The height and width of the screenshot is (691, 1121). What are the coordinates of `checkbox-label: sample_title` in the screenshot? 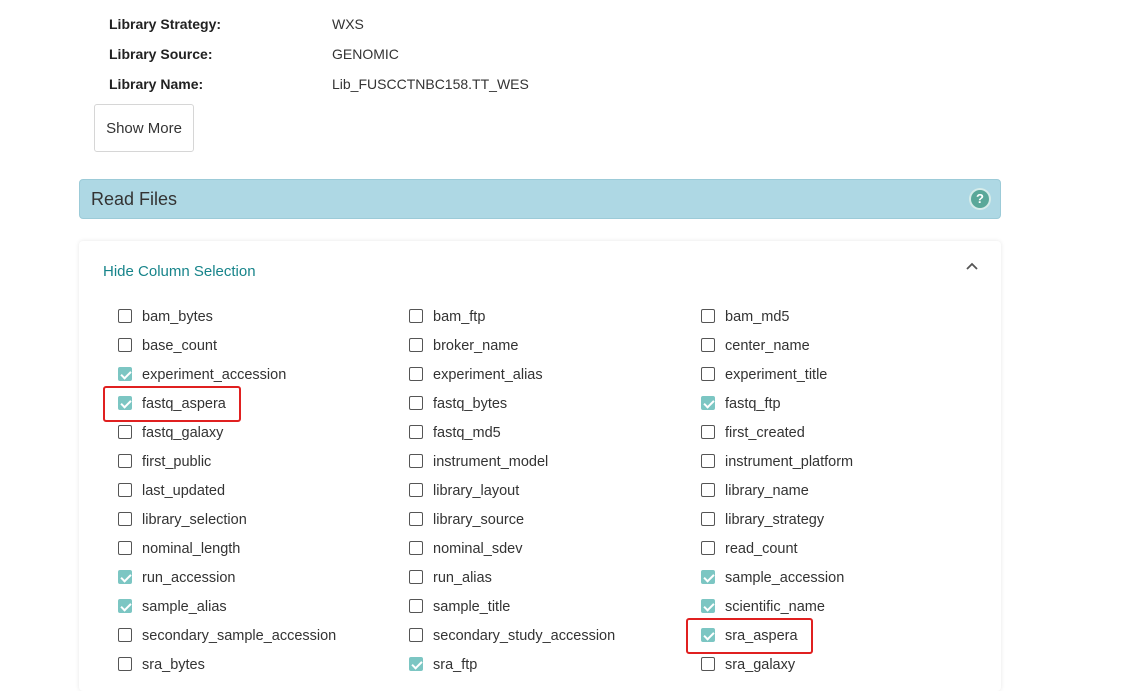 It's located at (472, 607).